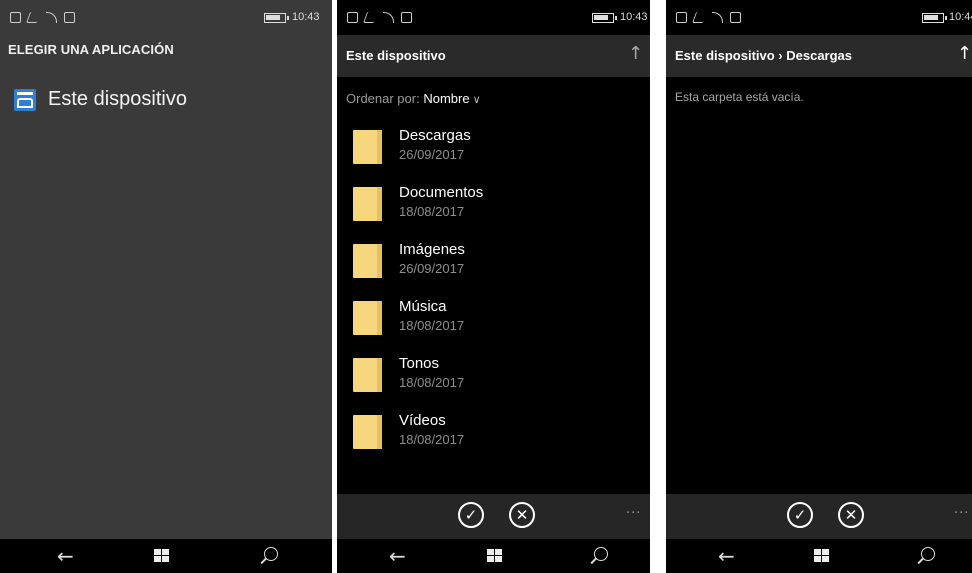 This screenshot has height=573, width=972. I want to click on this-device-label: Este dispositivo, so click(117, 99).